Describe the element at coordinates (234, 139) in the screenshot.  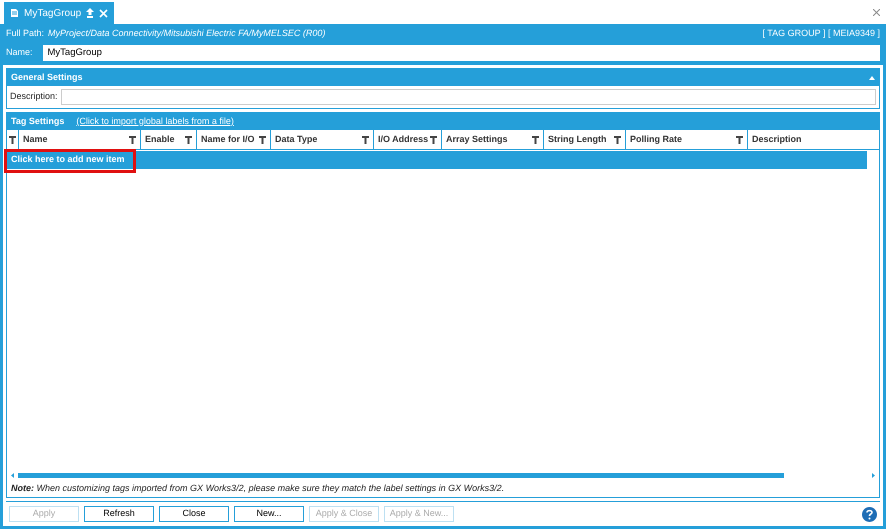
I see `column-header: Name for I/O` at that location.